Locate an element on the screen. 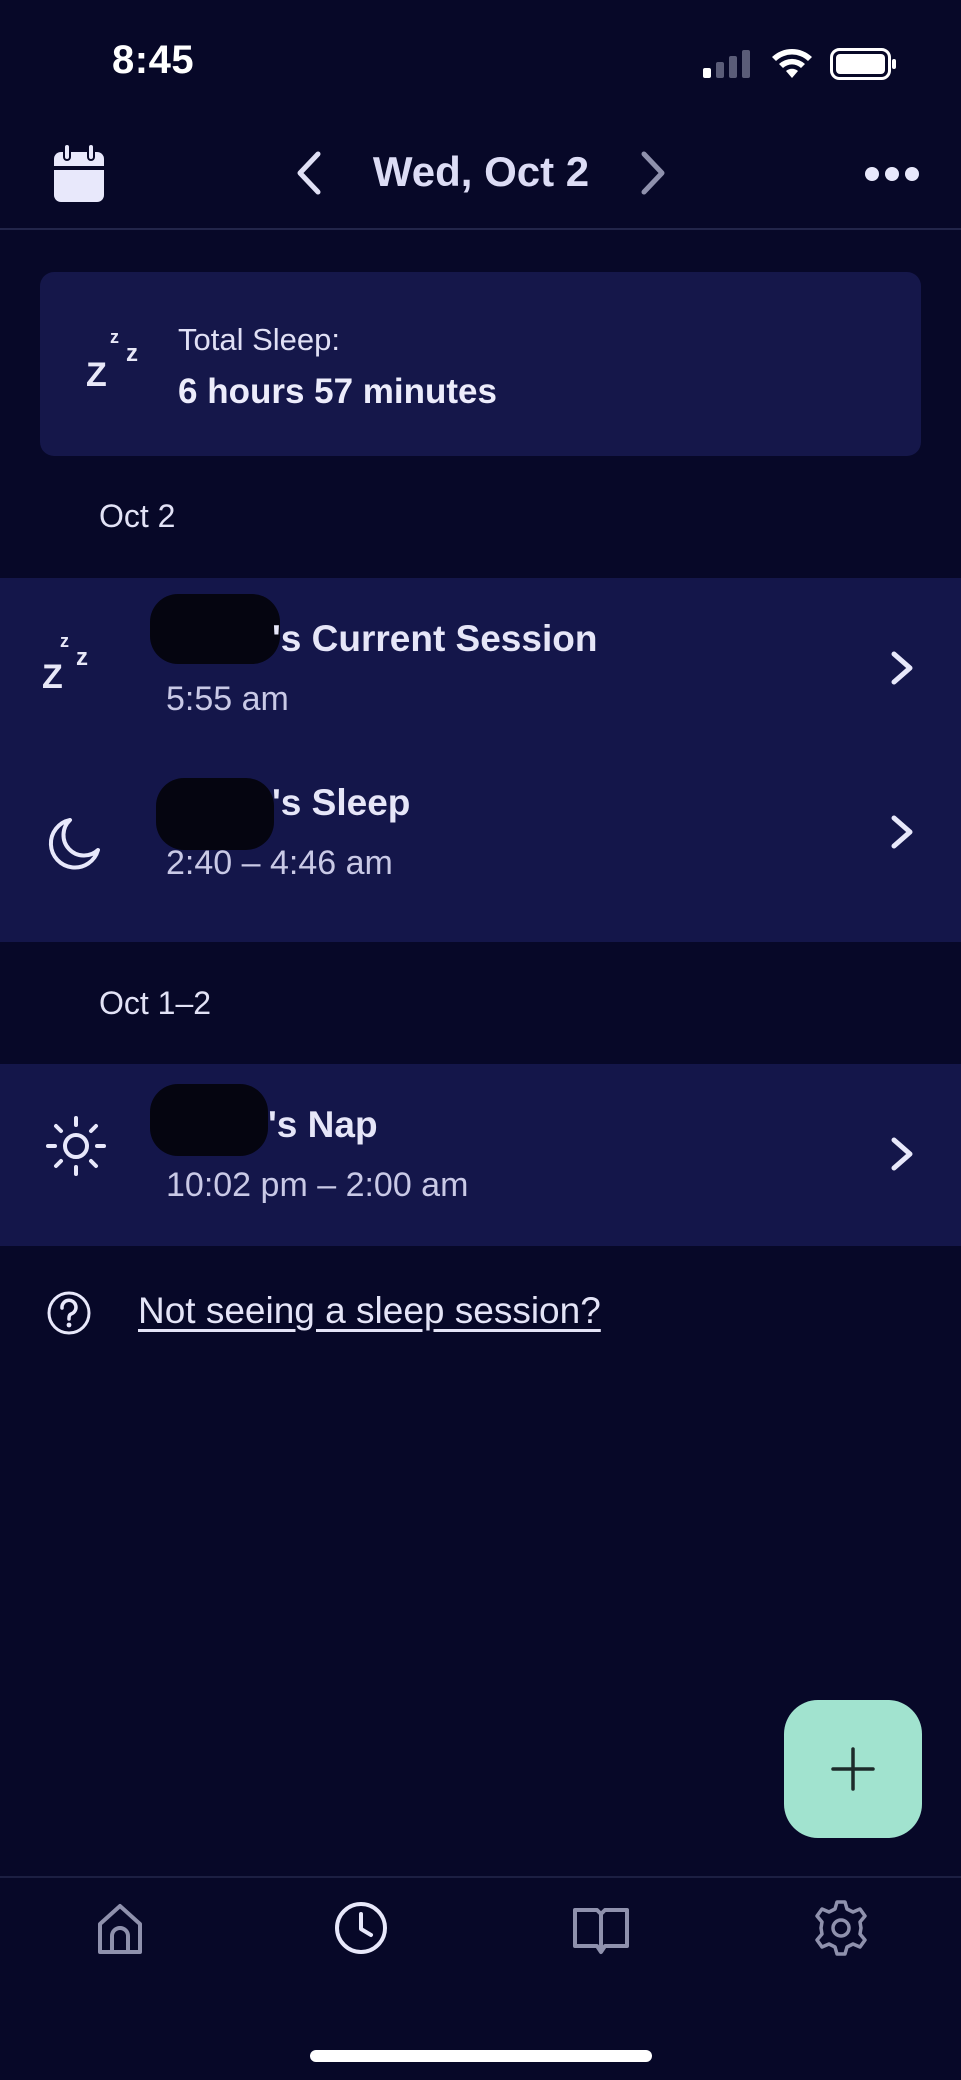 The image size is (961, 2080). session-title: 's Nap is located at coordinates (323, 1124).